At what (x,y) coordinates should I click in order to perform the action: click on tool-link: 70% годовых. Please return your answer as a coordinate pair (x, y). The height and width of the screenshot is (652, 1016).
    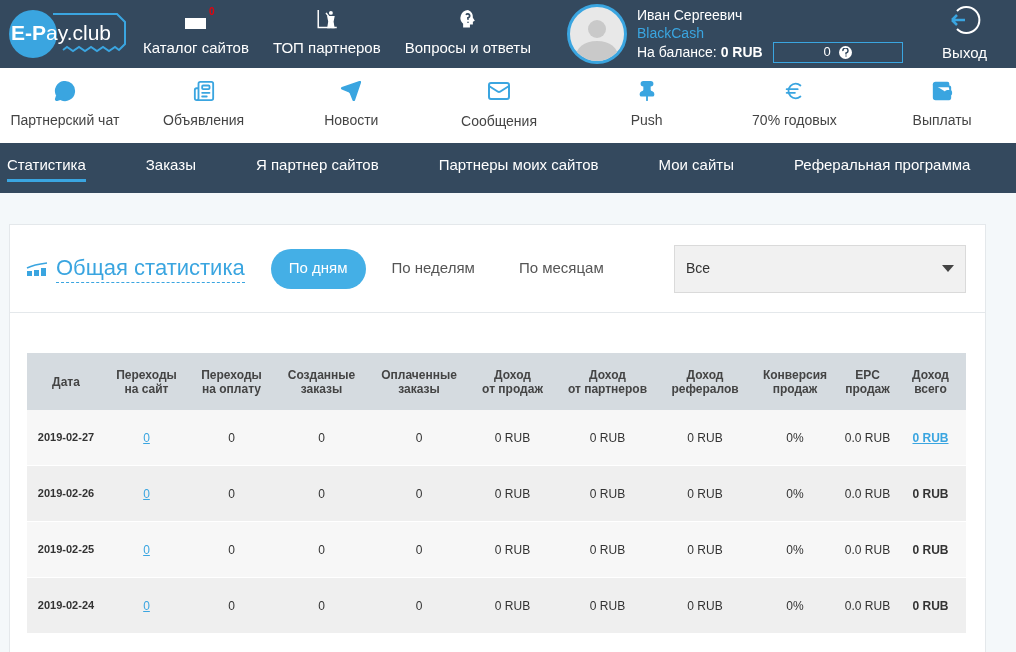
    Looking at the image, I should click on (794, 105).